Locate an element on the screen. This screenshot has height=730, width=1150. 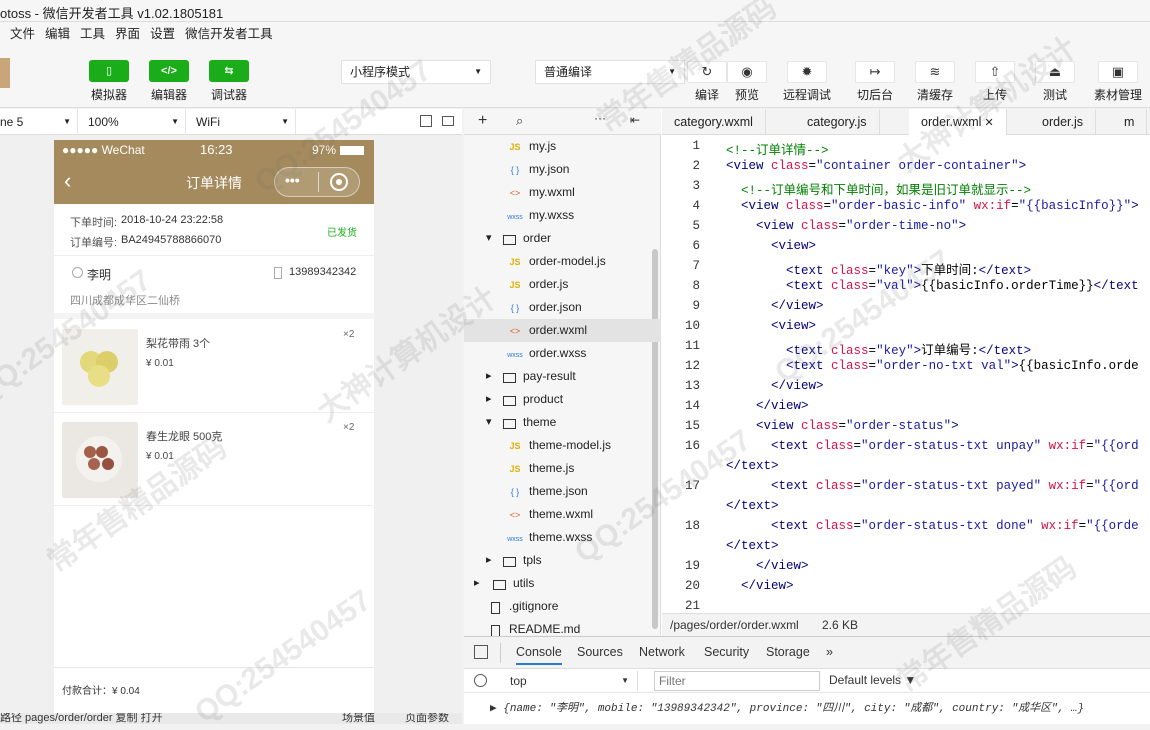
search-icon: ⌕ is located at coordinates (519, 121).